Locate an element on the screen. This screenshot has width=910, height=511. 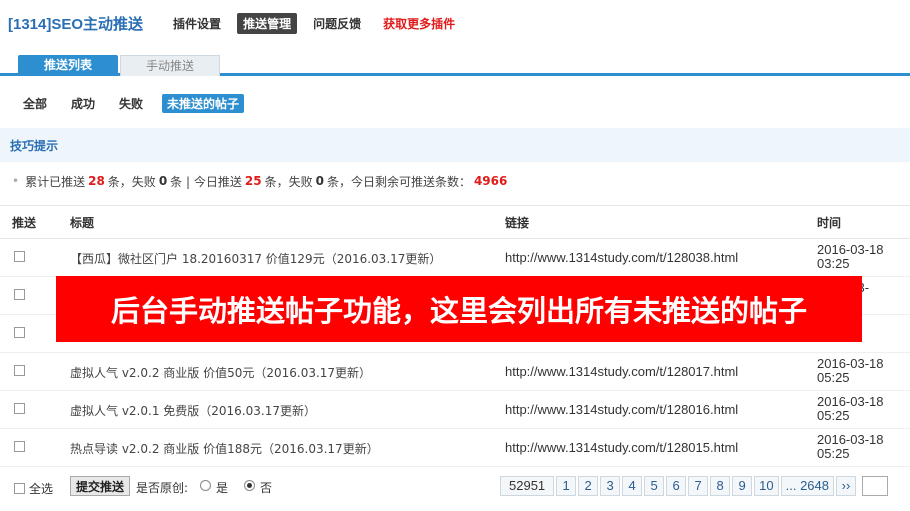
page-link: 10 is located at coordinates (766, 486).